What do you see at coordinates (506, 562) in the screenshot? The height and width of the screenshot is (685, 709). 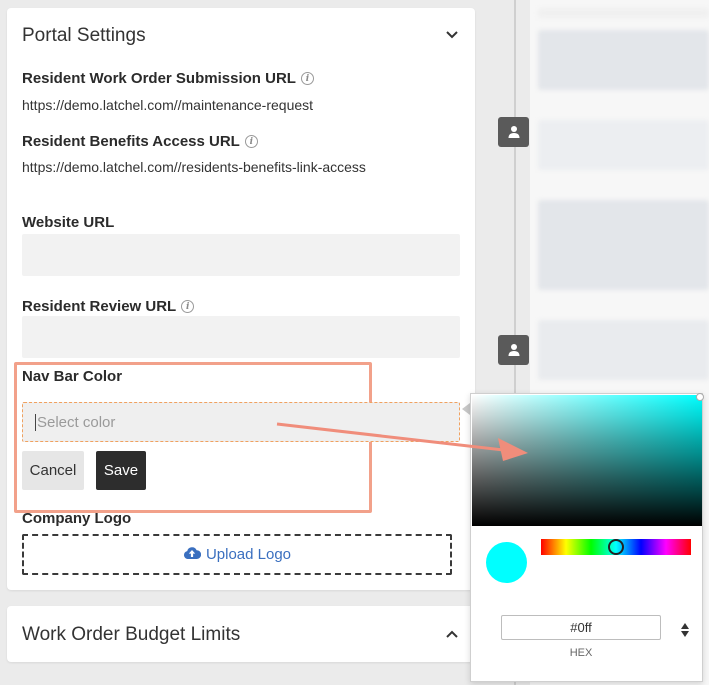 I see `current-color-swatch` at bounding box center [506, 562].